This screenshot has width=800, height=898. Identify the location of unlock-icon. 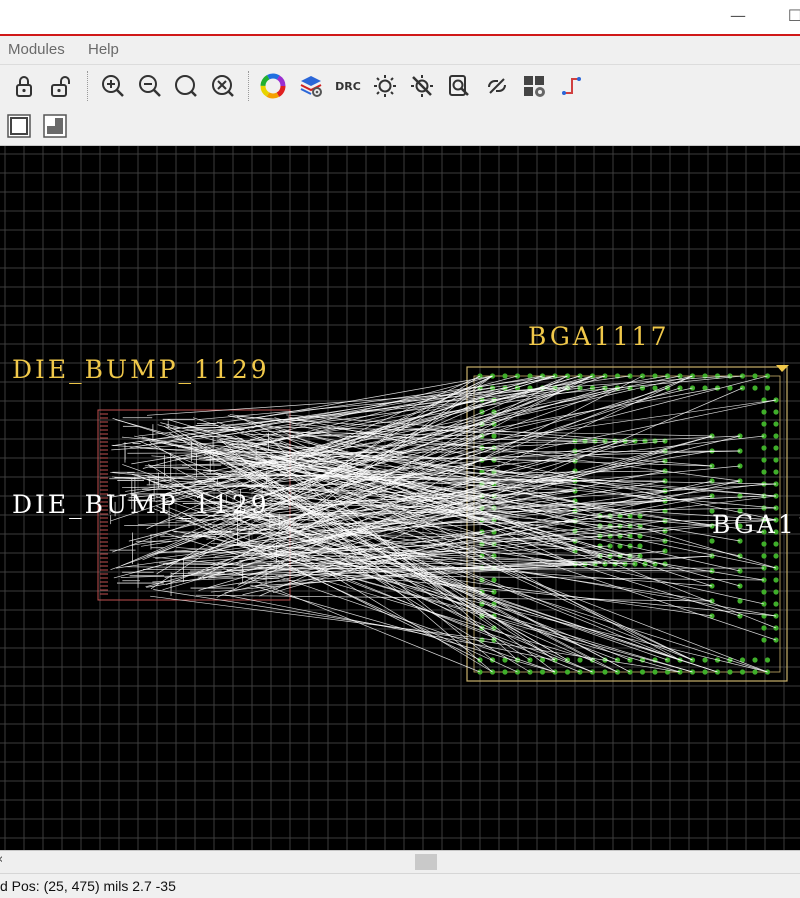
(61, 86).